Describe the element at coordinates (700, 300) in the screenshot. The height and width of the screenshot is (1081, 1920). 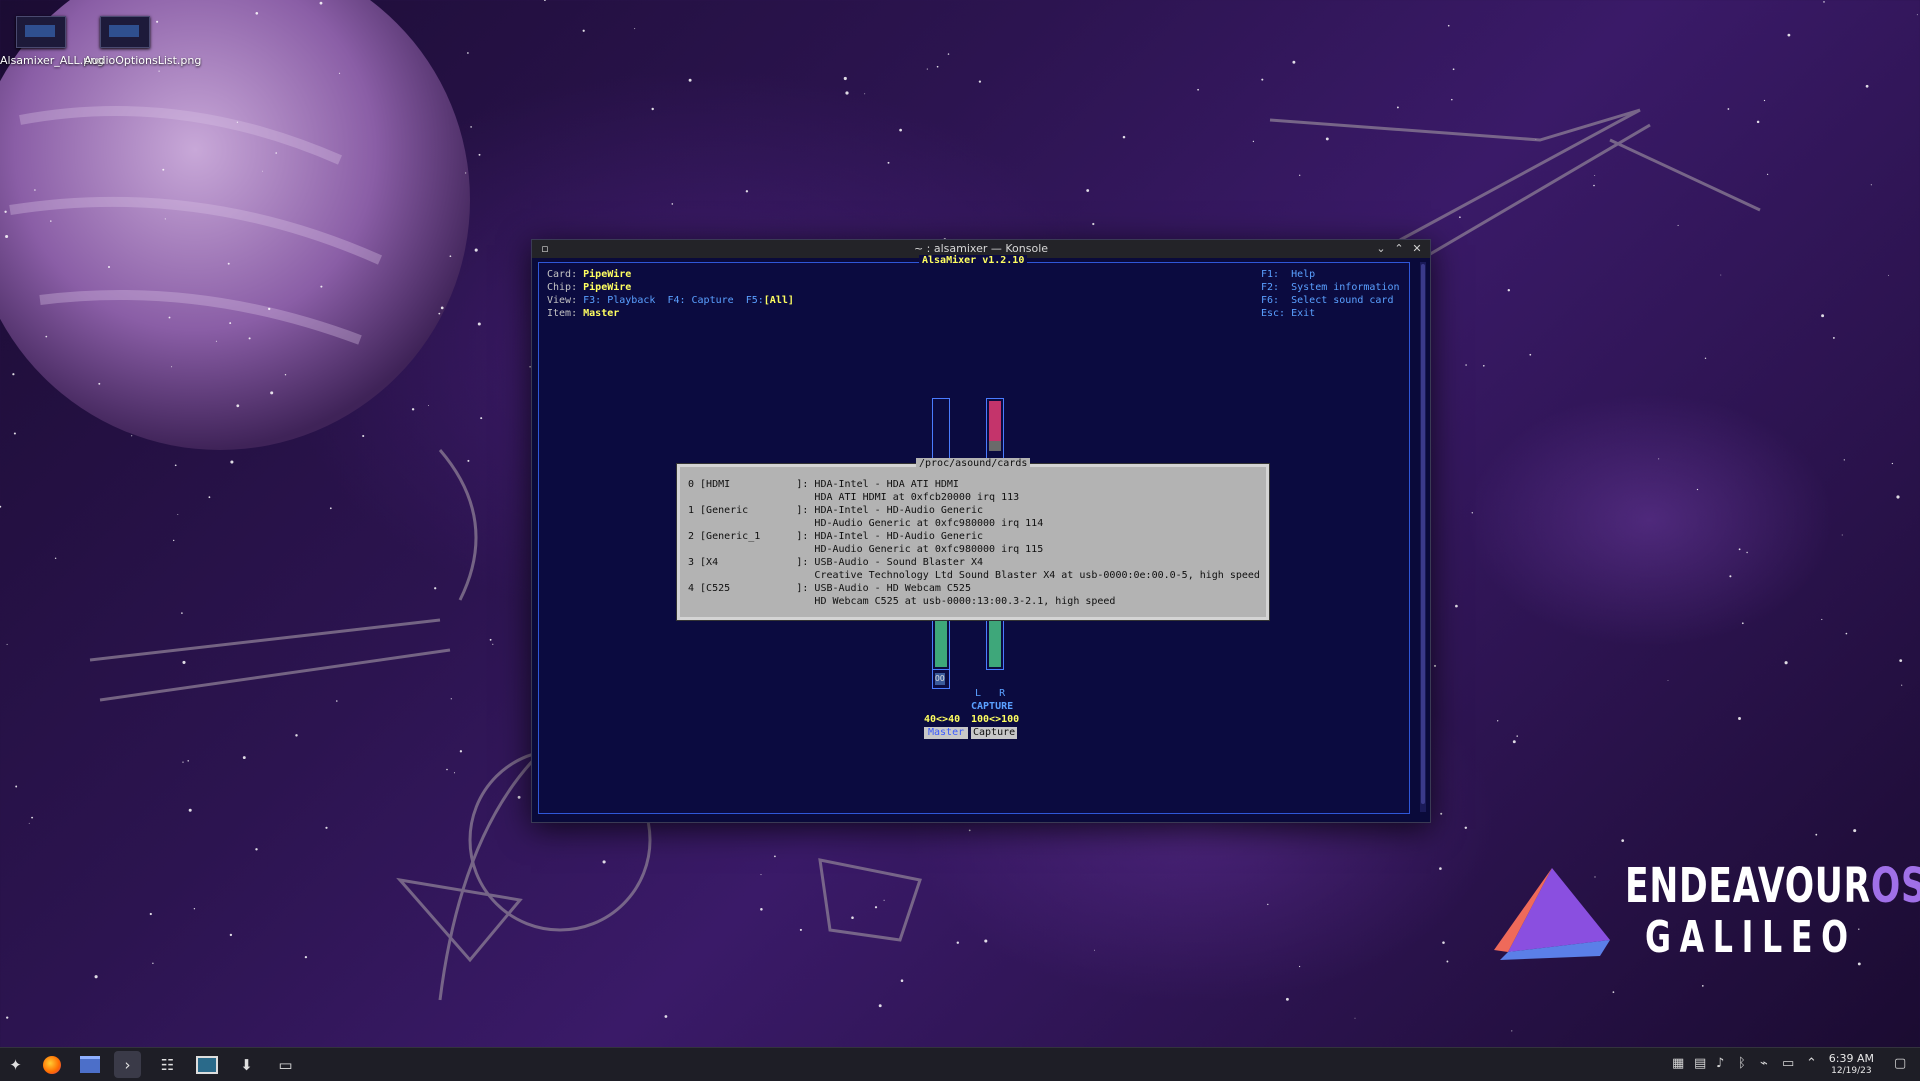
I see `view-capture-option: F4: Capture` at that location.